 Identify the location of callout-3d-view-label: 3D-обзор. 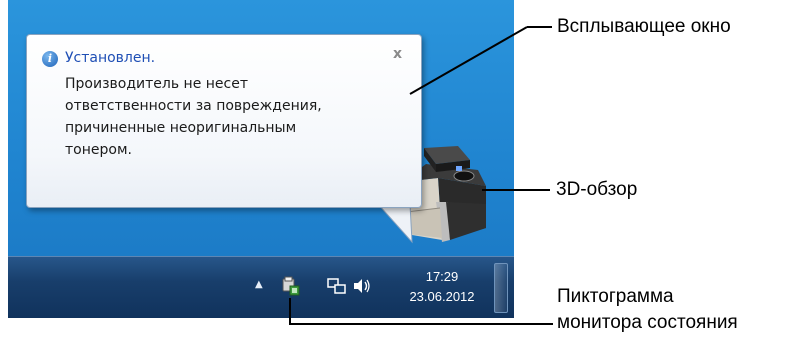
(597, 189).